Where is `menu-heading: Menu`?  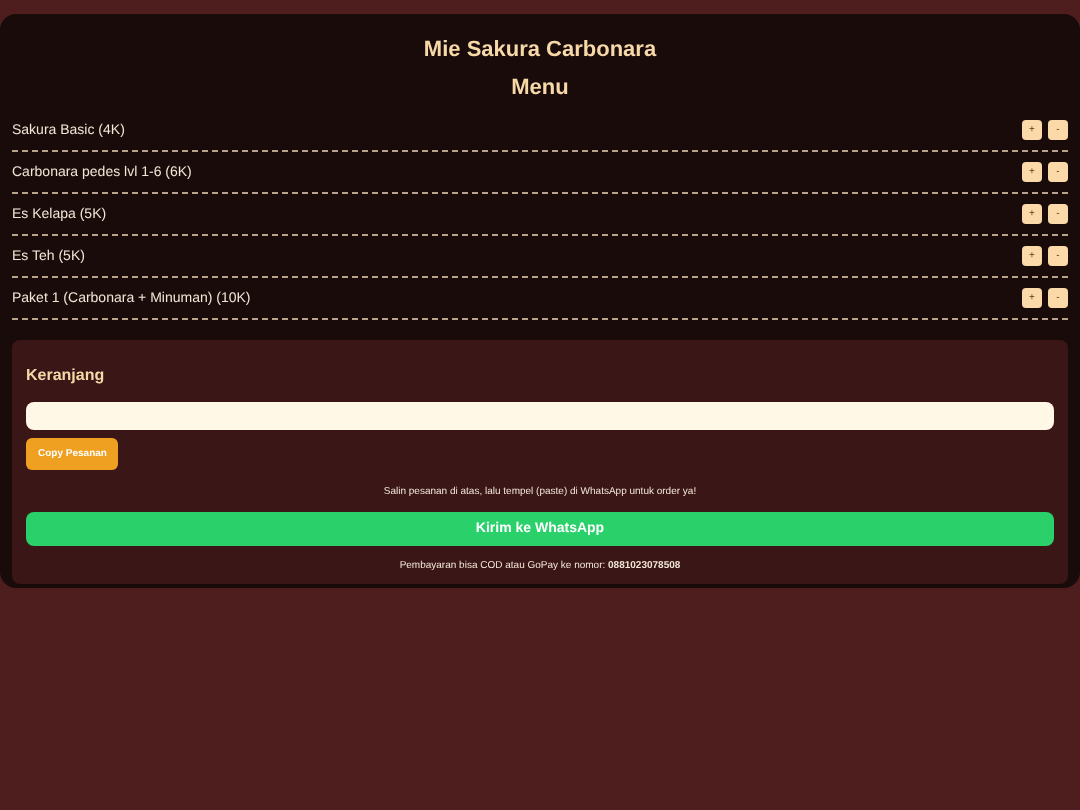 menu-heading: Menu is located at coordinates (540, 88).